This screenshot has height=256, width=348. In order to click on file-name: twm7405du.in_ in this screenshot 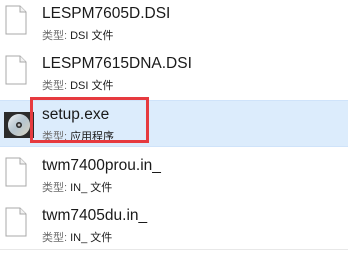, I will do `click(95, 215)`.